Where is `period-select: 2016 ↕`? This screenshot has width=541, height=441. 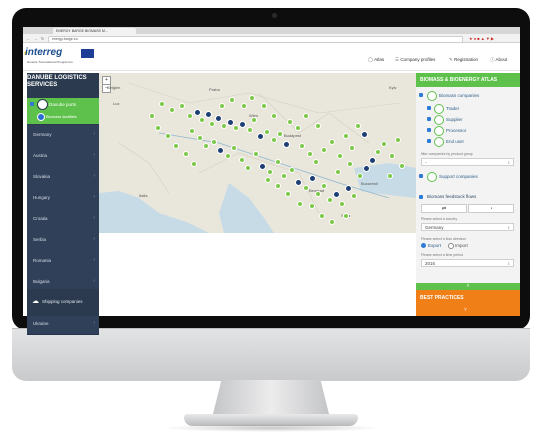
period-select: 2016 ↕ is located at coordinates (467, 263).